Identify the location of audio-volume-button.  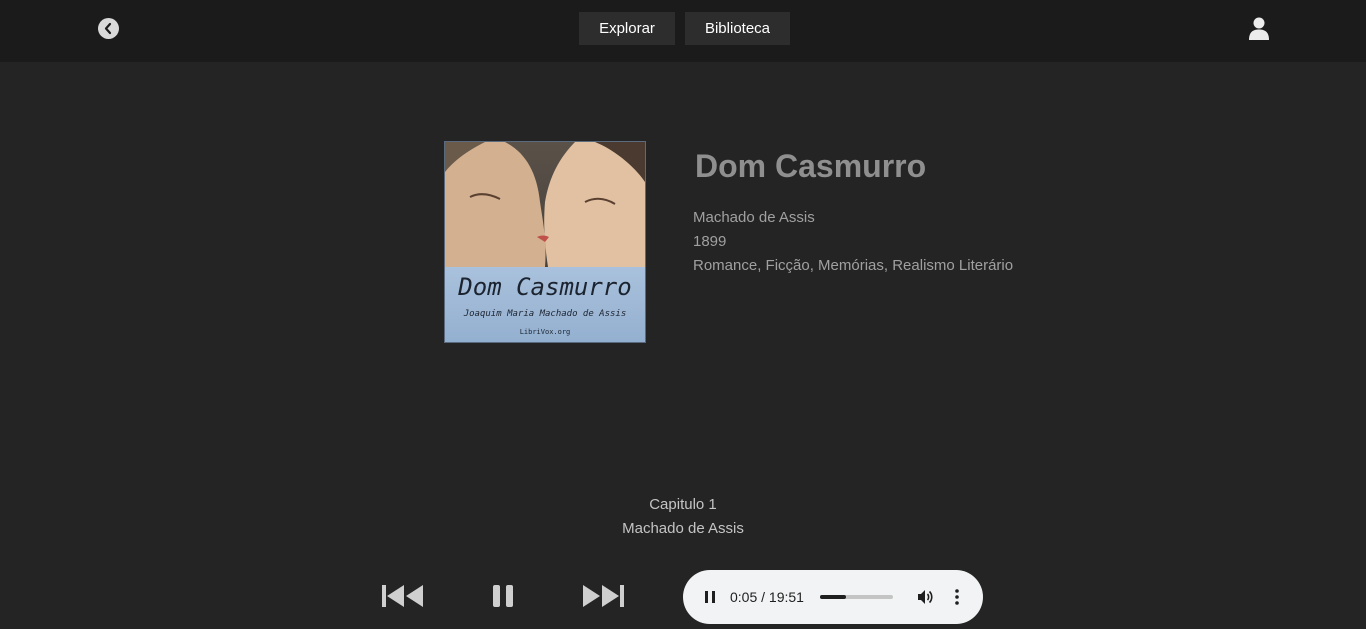
(925, 597).